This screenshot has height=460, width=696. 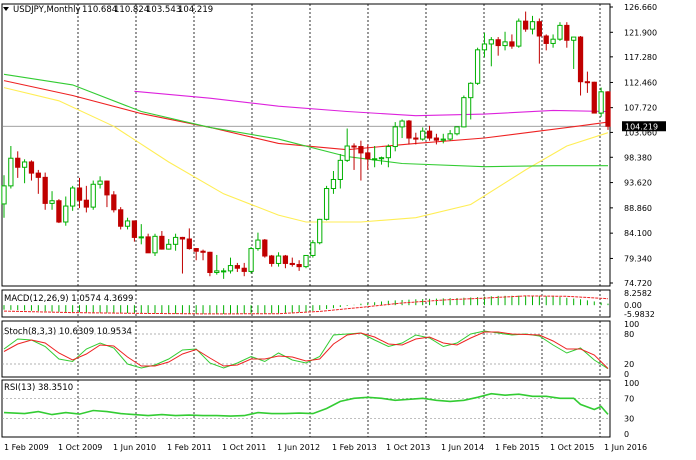 I want to click on pane-frame-rsi, so click(x=306, y=408).